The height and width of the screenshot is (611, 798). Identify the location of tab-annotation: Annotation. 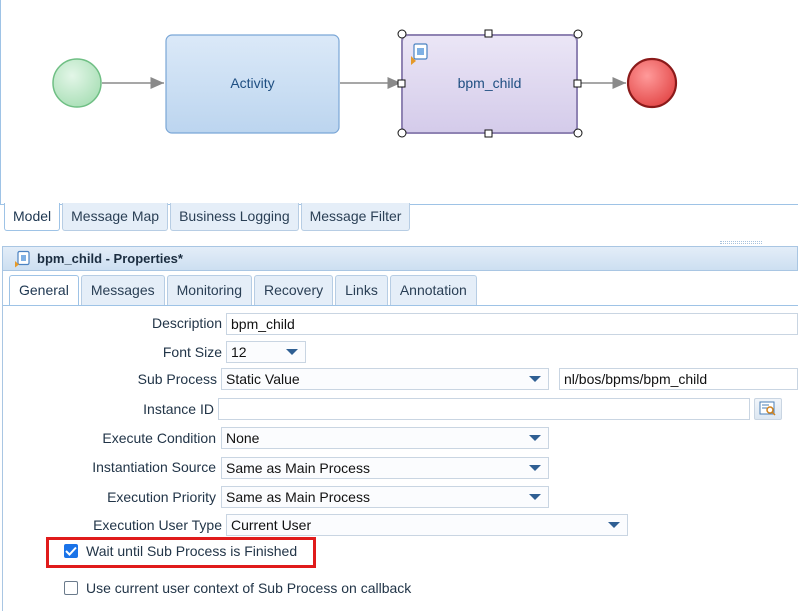
(433, 290).